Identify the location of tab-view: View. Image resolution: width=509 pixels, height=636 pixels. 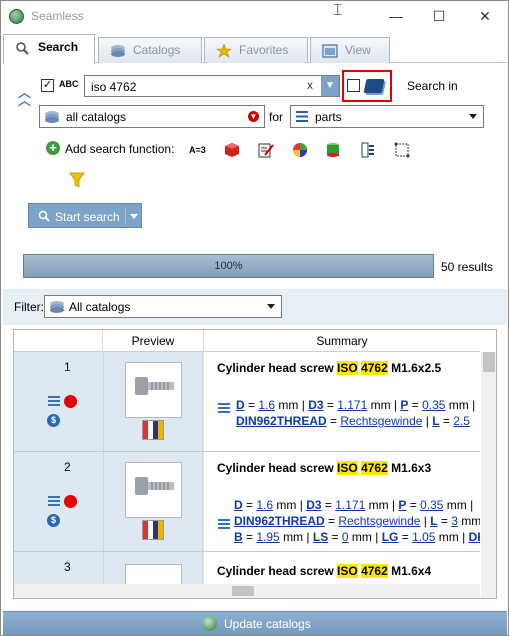
(350, 50).